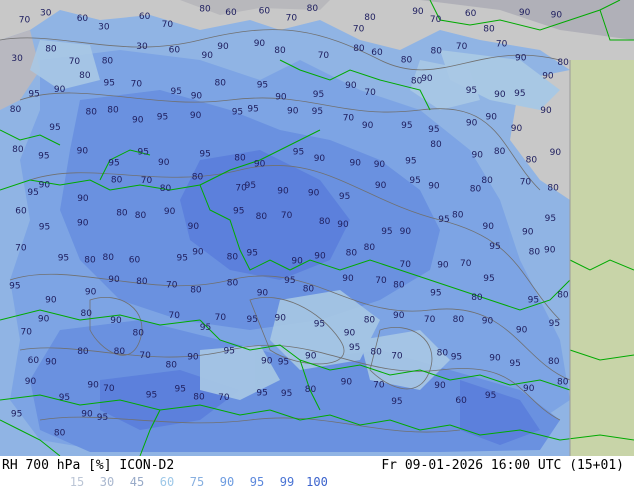 Image resolution: width=634 pixels, height=490 pixels. I want to click on map-title: RH 700 hPa [%] ICON-D2, so click(88, 465).